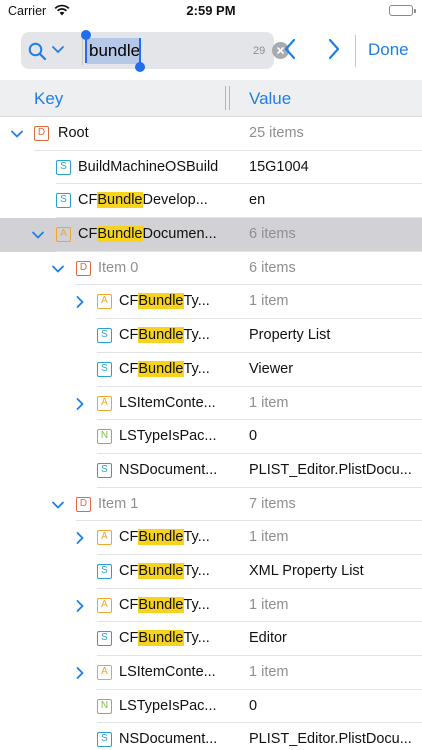  I want to click on key-column-header: Key, so click(48, 99).